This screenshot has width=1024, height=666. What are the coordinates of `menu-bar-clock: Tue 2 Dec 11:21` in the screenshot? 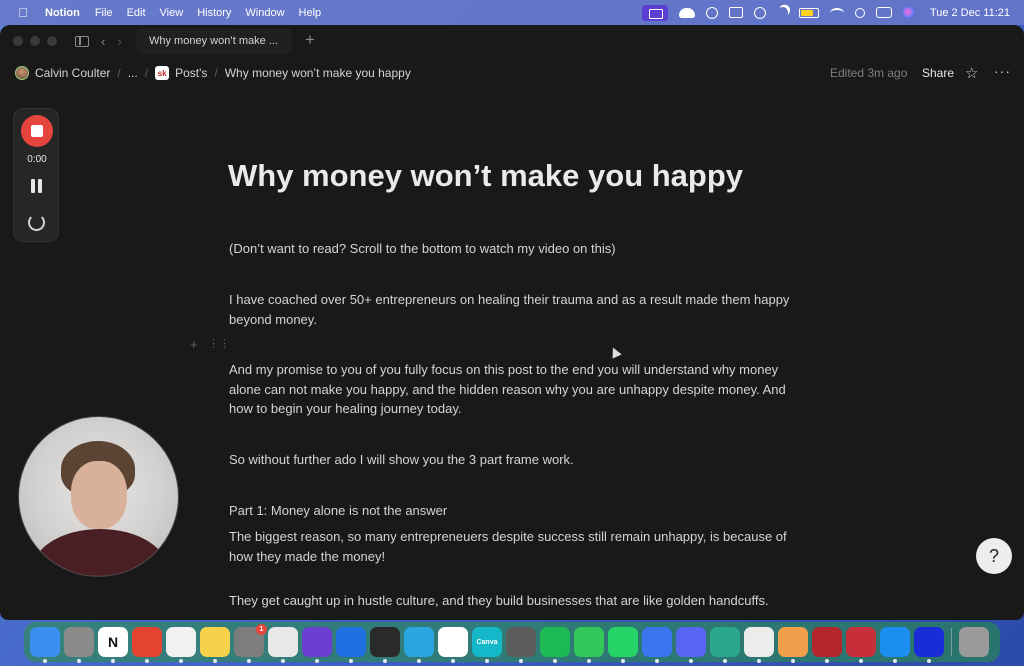 It's located at (970, 13).